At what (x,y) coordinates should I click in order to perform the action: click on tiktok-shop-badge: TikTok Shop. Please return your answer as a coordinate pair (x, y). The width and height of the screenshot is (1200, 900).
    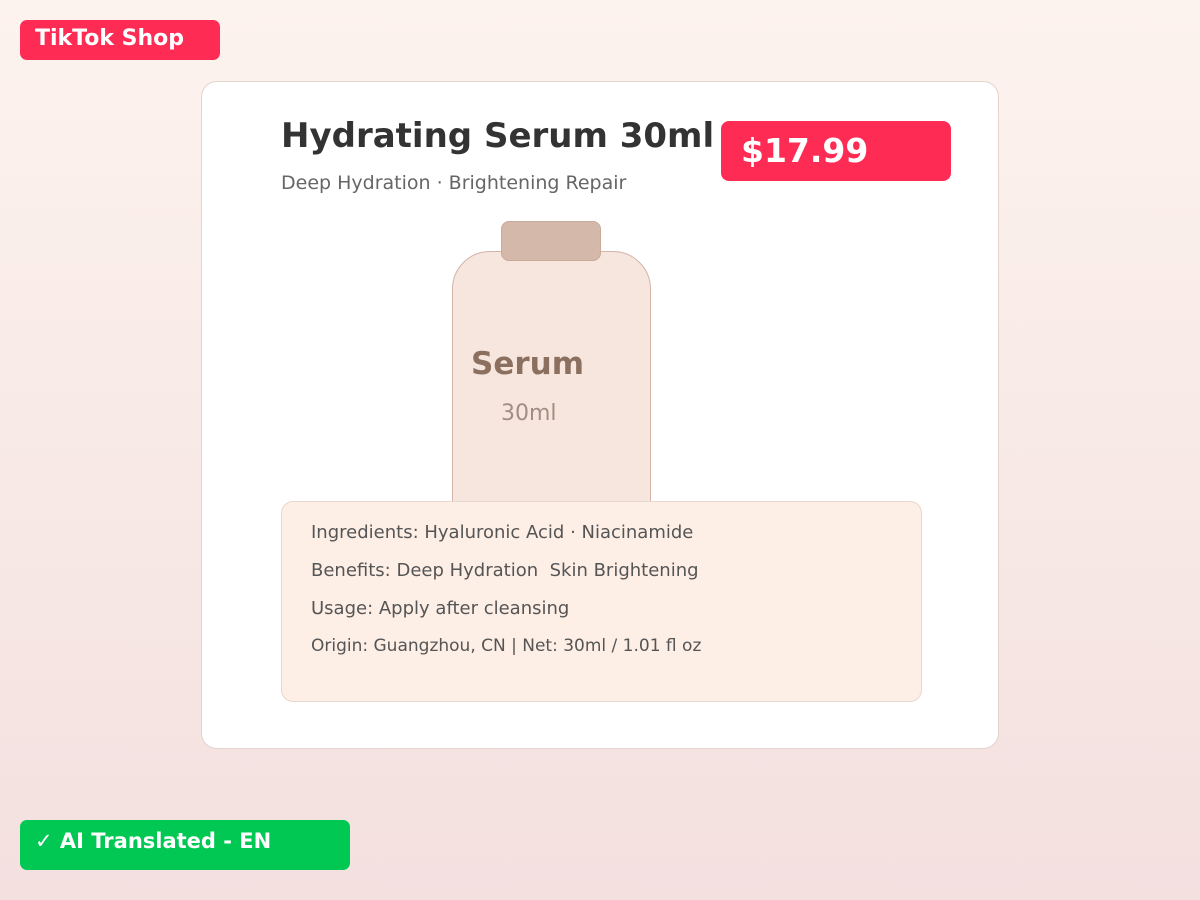
    Looking at the image, I should click on (120, 40).